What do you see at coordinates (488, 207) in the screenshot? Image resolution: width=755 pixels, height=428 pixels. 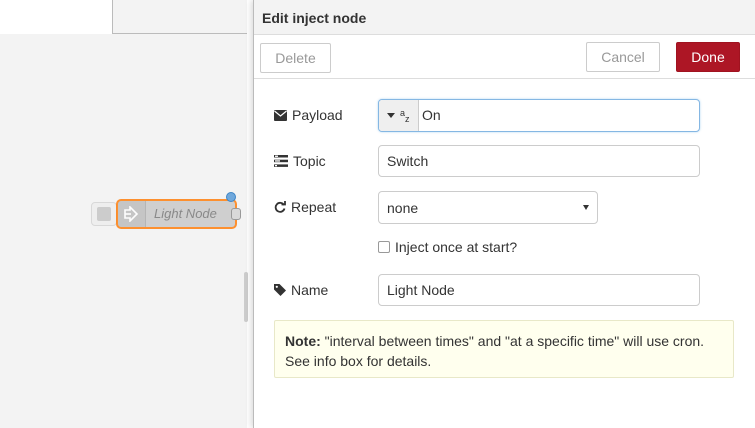 I see `repeat-select: none` at bounding box center [488, 207].